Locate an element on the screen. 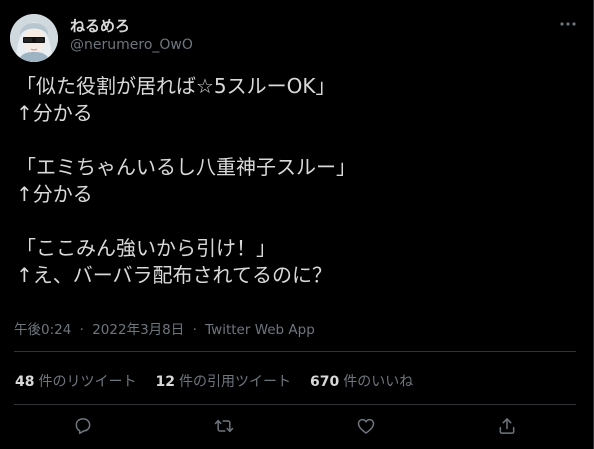  like-stat: 670 件のいいね is located at coordinates (361, 381).